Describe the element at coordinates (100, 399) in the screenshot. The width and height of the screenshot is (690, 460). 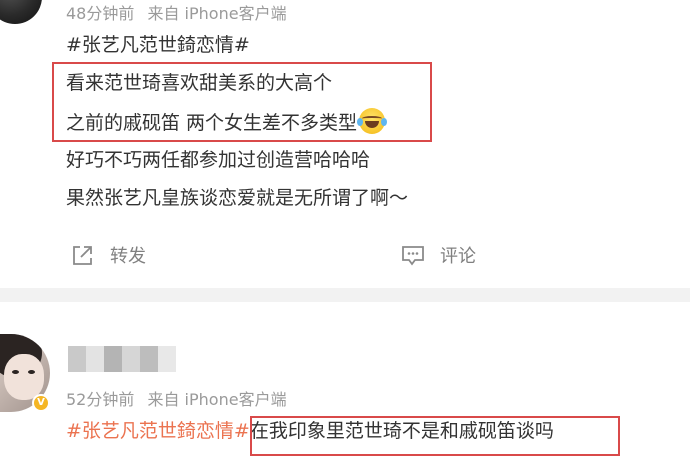
I see `post-time: 52分钟前` at that location.